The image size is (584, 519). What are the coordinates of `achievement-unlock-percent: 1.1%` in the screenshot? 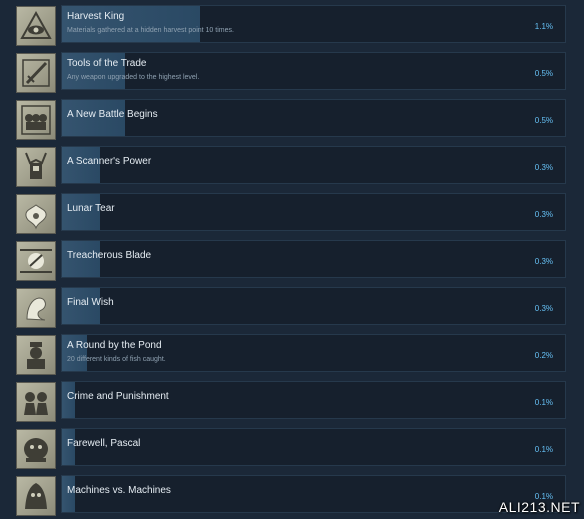 It's located at (543, 26).